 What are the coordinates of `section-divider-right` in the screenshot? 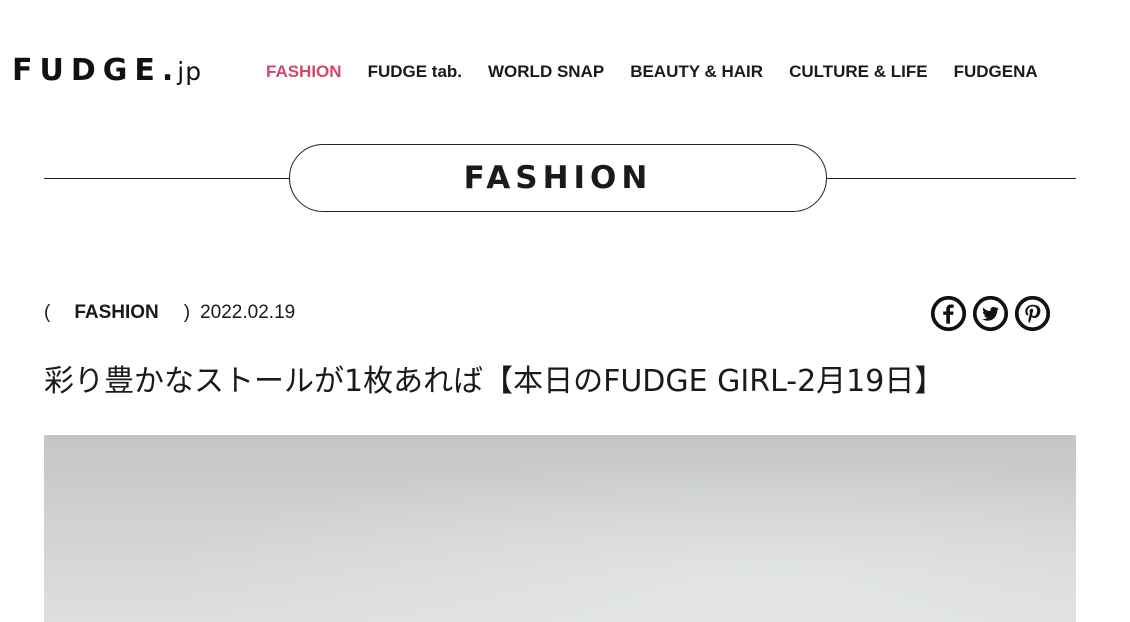 It's located at (951, 178).